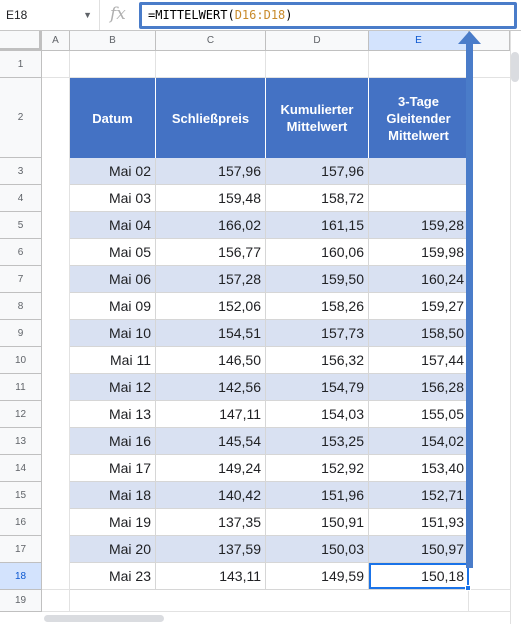 This screenshot has width=521, height=624. What do you see at coordinates (419, 441) in the screenshot?
I see `cell-gl: 154,02` at bounding box center [419, 441].